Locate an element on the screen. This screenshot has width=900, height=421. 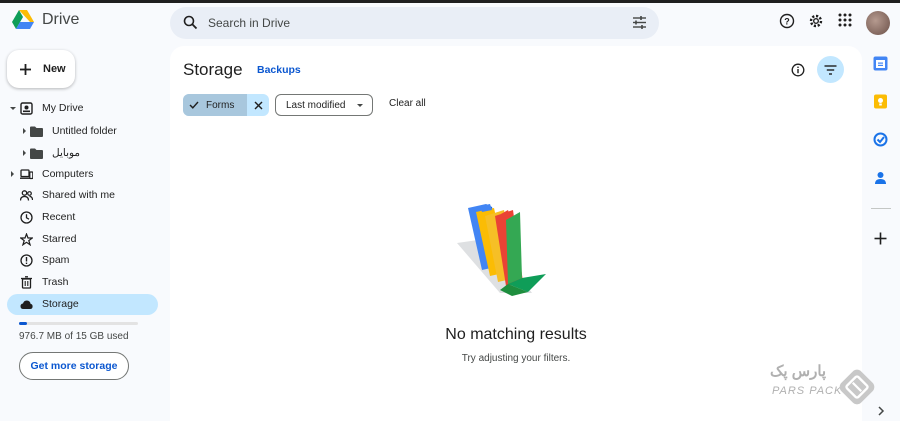
sidebar-item-starred: Starred is located at coordinates (82, 239).